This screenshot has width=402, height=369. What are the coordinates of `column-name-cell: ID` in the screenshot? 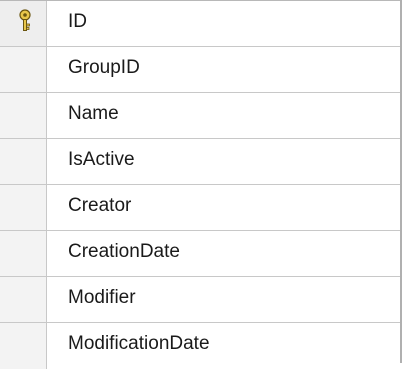 It's located at (77, 23).